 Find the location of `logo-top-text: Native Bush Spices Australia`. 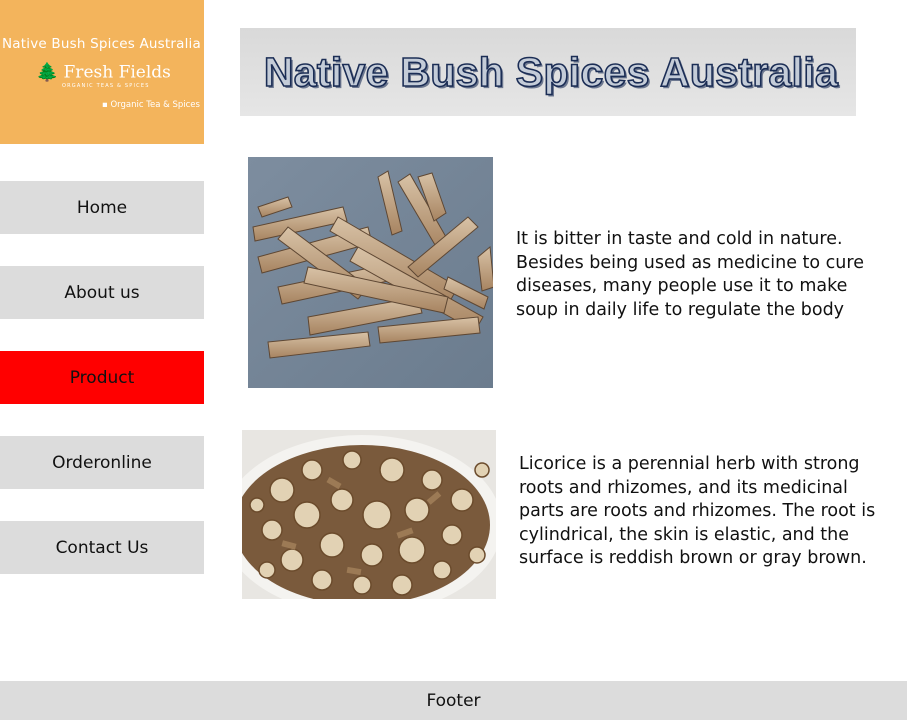

logo-top-text: Native Bush Spices Australia is located at coordinates (101, 44).